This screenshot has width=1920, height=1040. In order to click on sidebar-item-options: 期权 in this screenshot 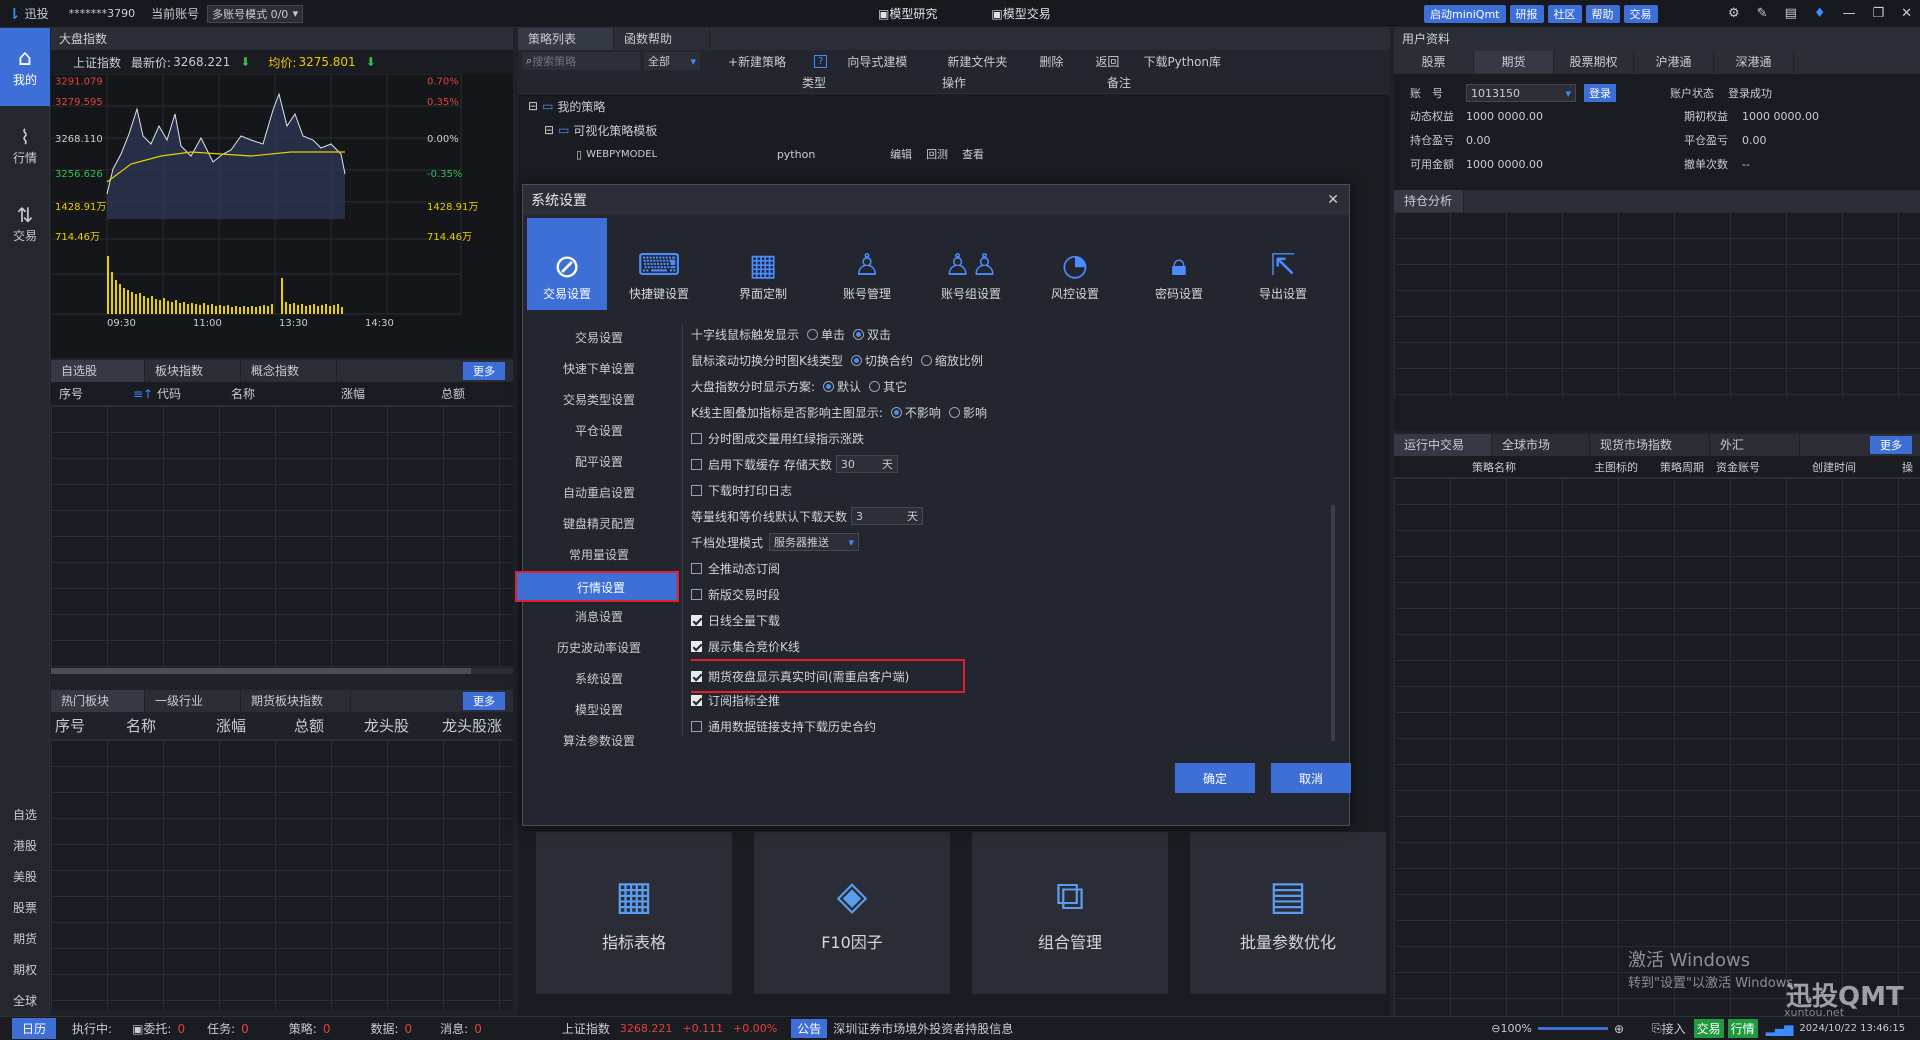, I will do `click(25, 970)`.